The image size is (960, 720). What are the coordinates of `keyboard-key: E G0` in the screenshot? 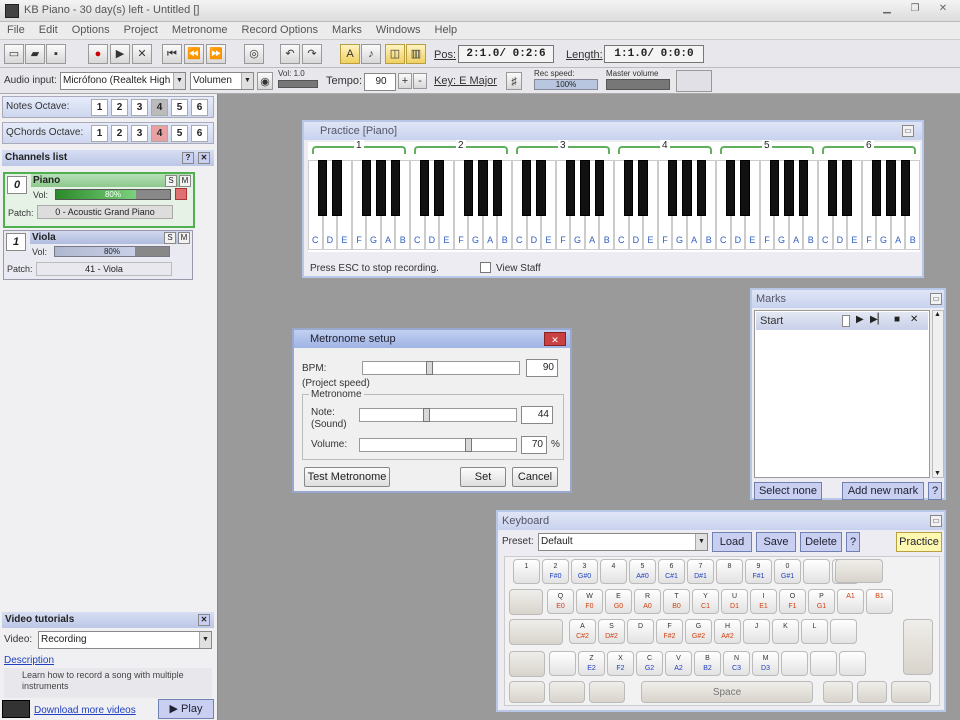 It's located at (618, 601).